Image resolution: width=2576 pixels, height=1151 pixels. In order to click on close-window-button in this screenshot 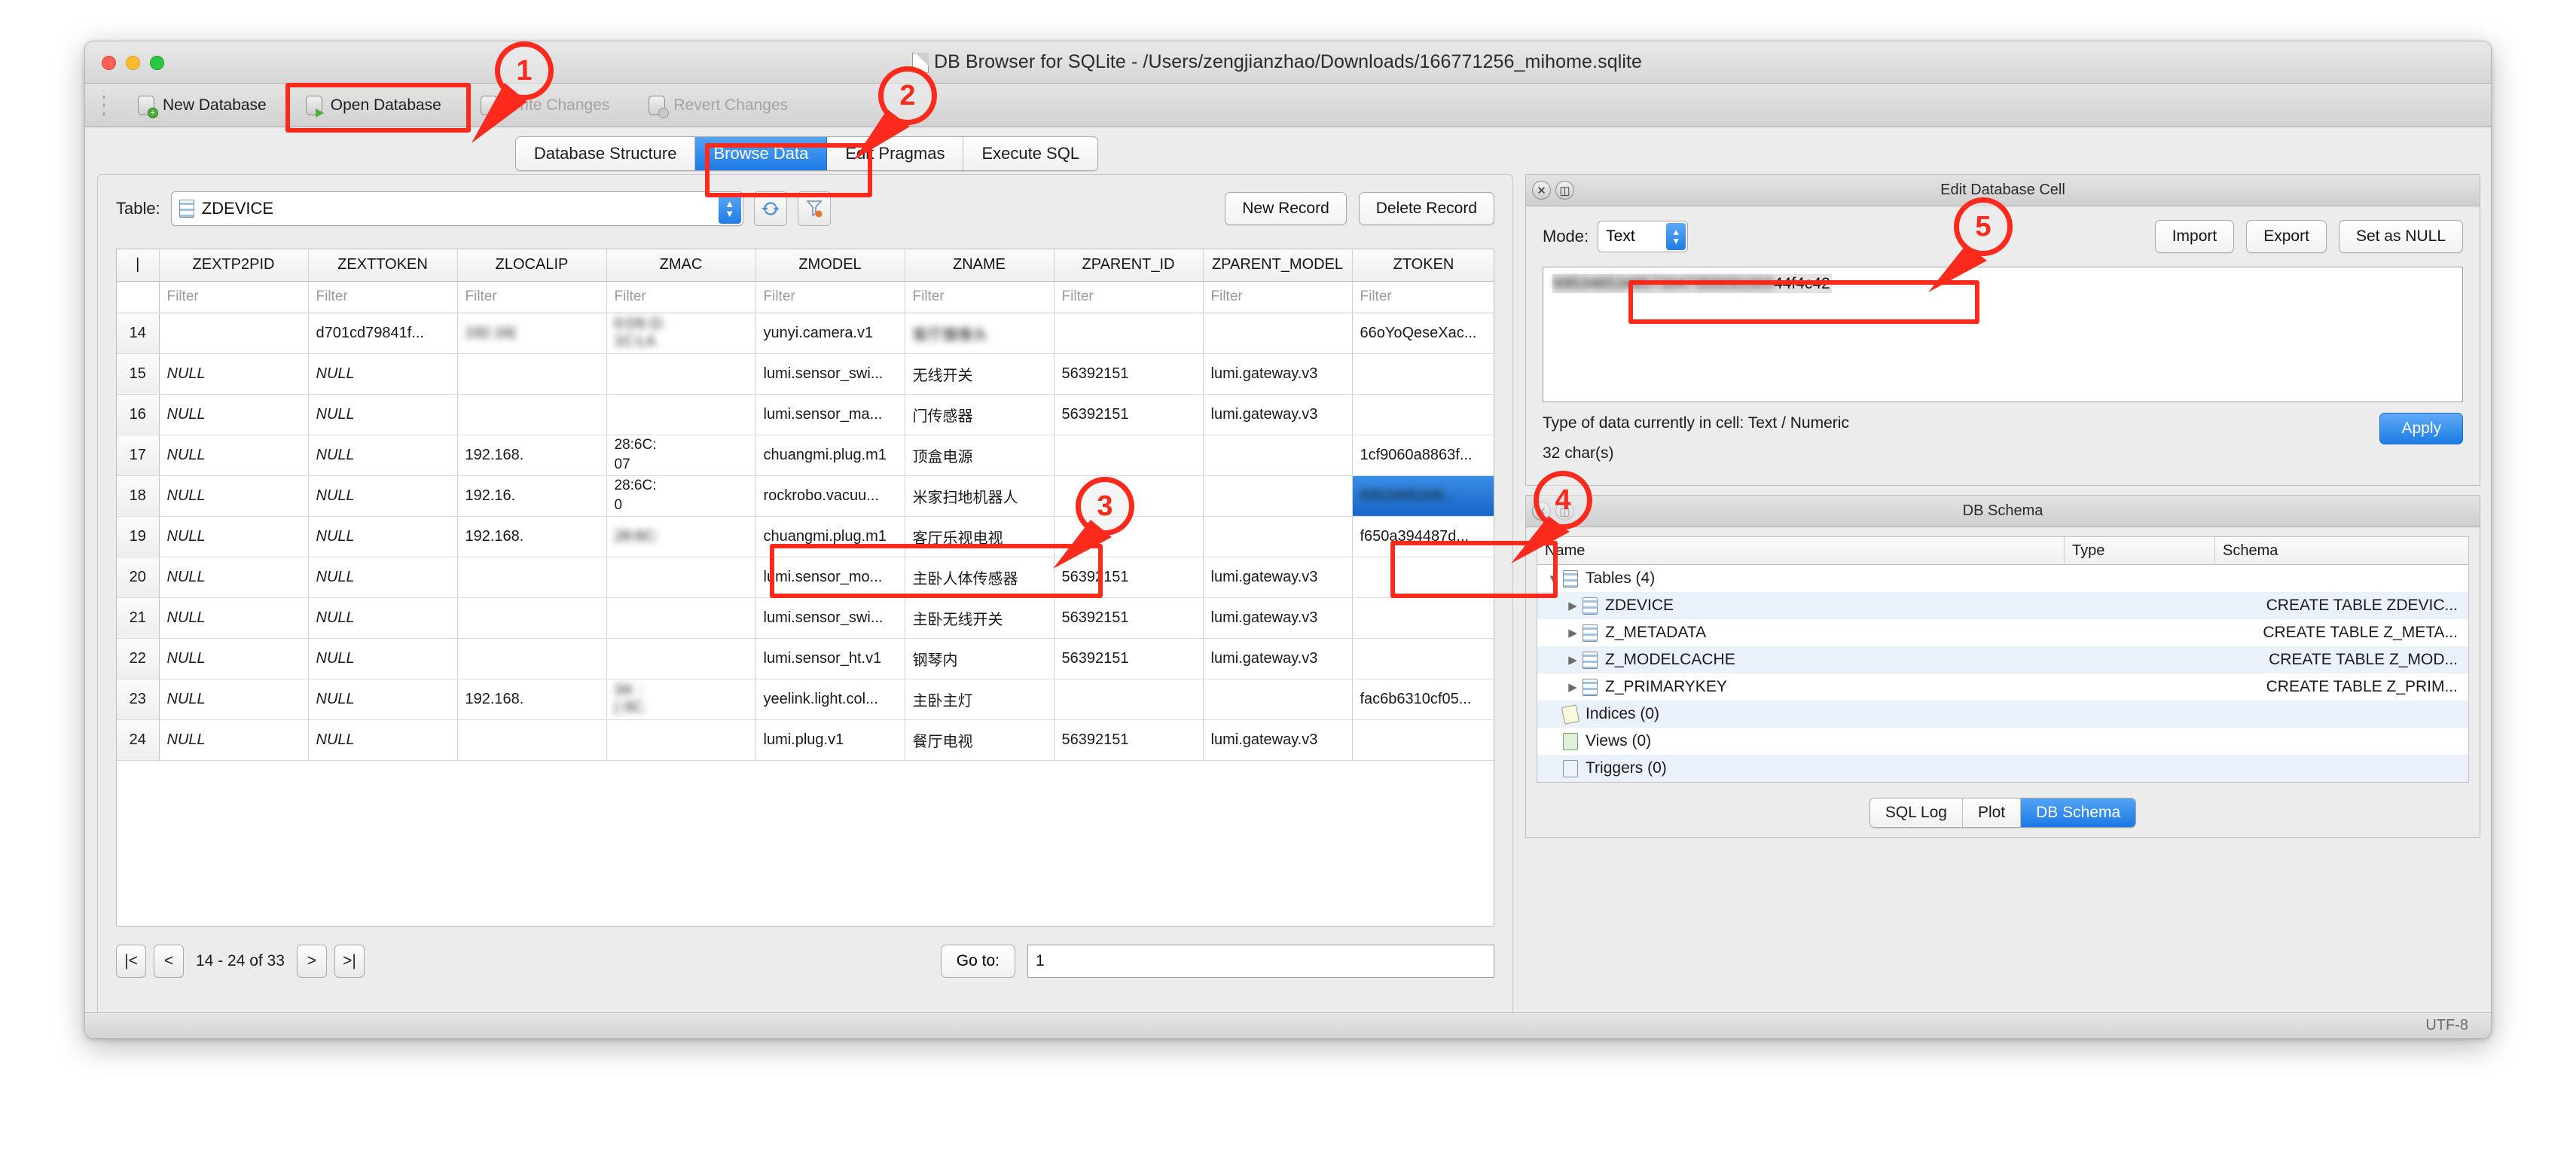, I will do `click(109, 63)`.